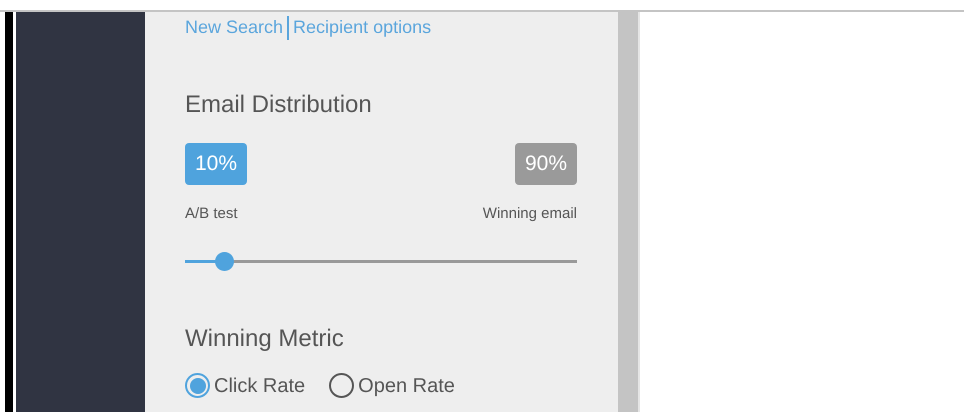 This screenshot has height=412, width=964. What do you see at coordinates (279, 105) in the screenshot?
I see `section-heading: Email Distribution` at bounding box center [279, 105].